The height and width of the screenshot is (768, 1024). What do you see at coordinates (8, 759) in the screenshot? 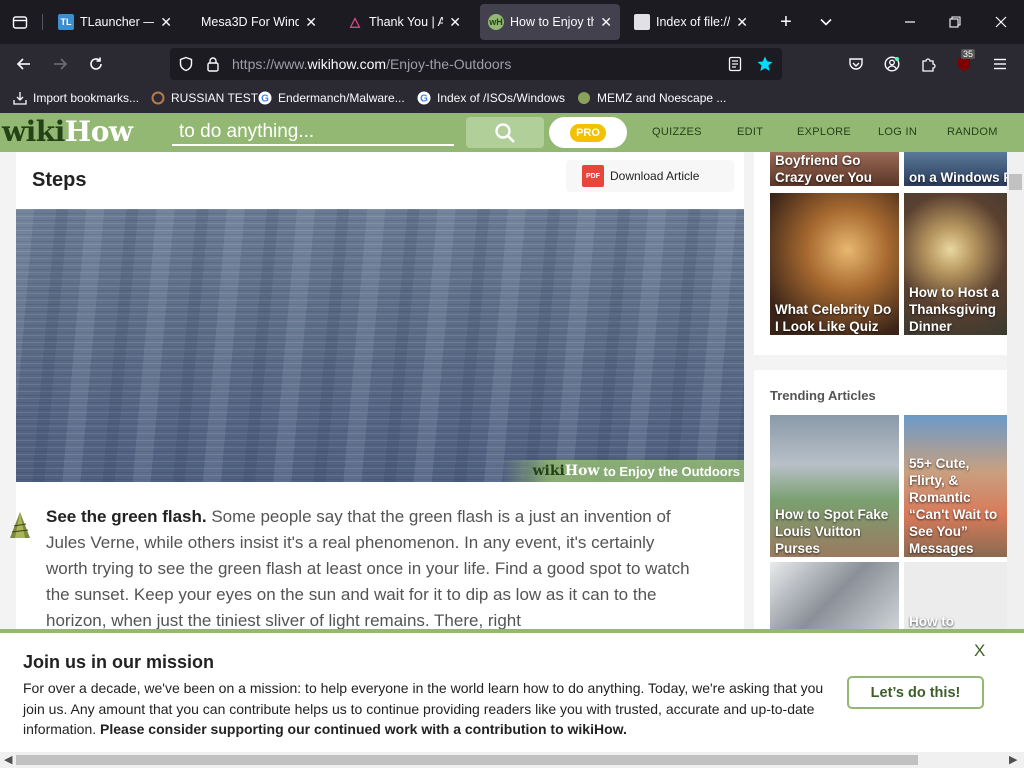
I see `scroll-left-icon: ◀` at bounding box center [8, 759].